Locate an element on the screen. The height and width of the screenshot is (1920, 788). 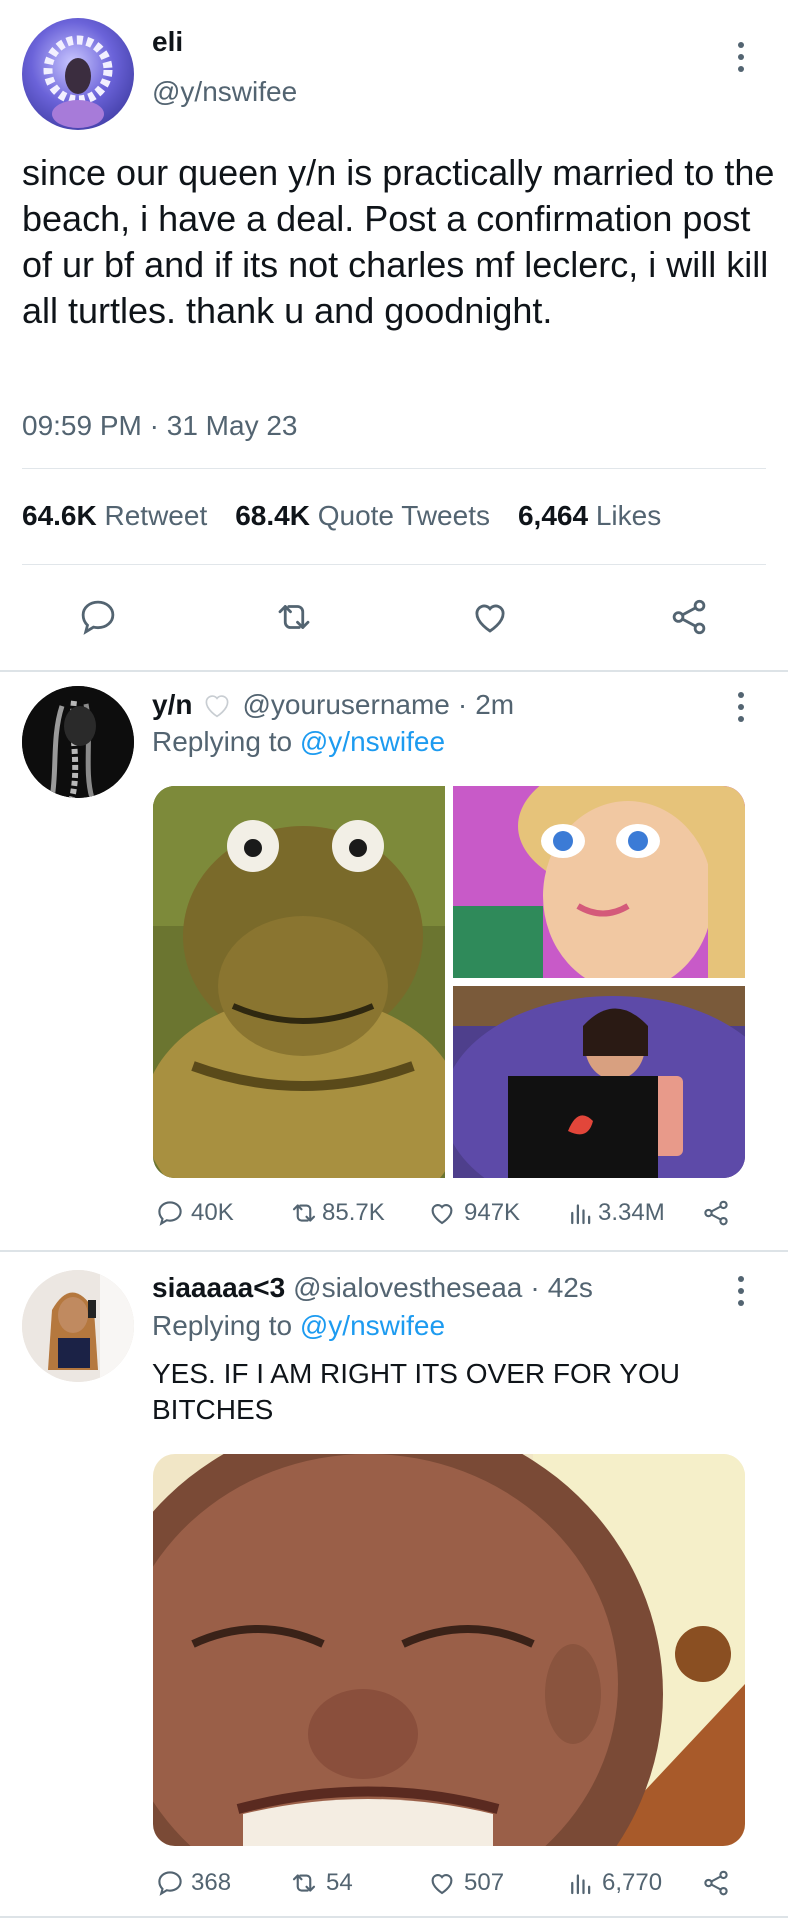
girl-laptop-image is located at coordinates (599, 1082).